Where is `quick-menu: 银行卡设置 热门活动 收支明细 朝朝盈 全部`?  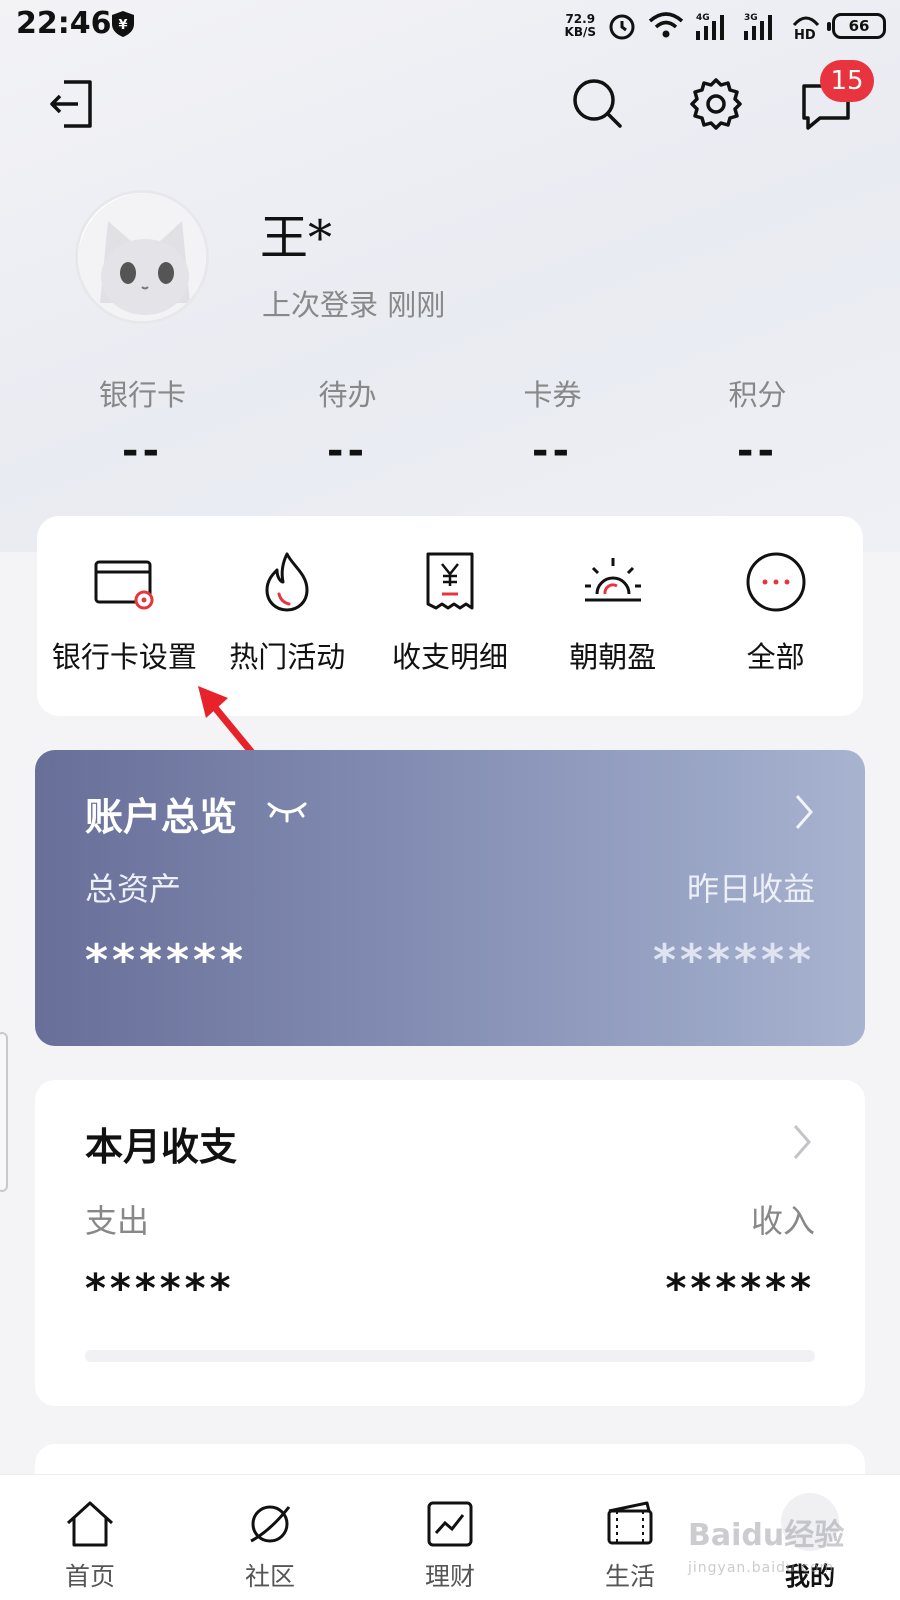
quick-menu: 银行卡设置 热门活动 收支明细 朝朝盈 全部 is located at coordinates (450, 616).